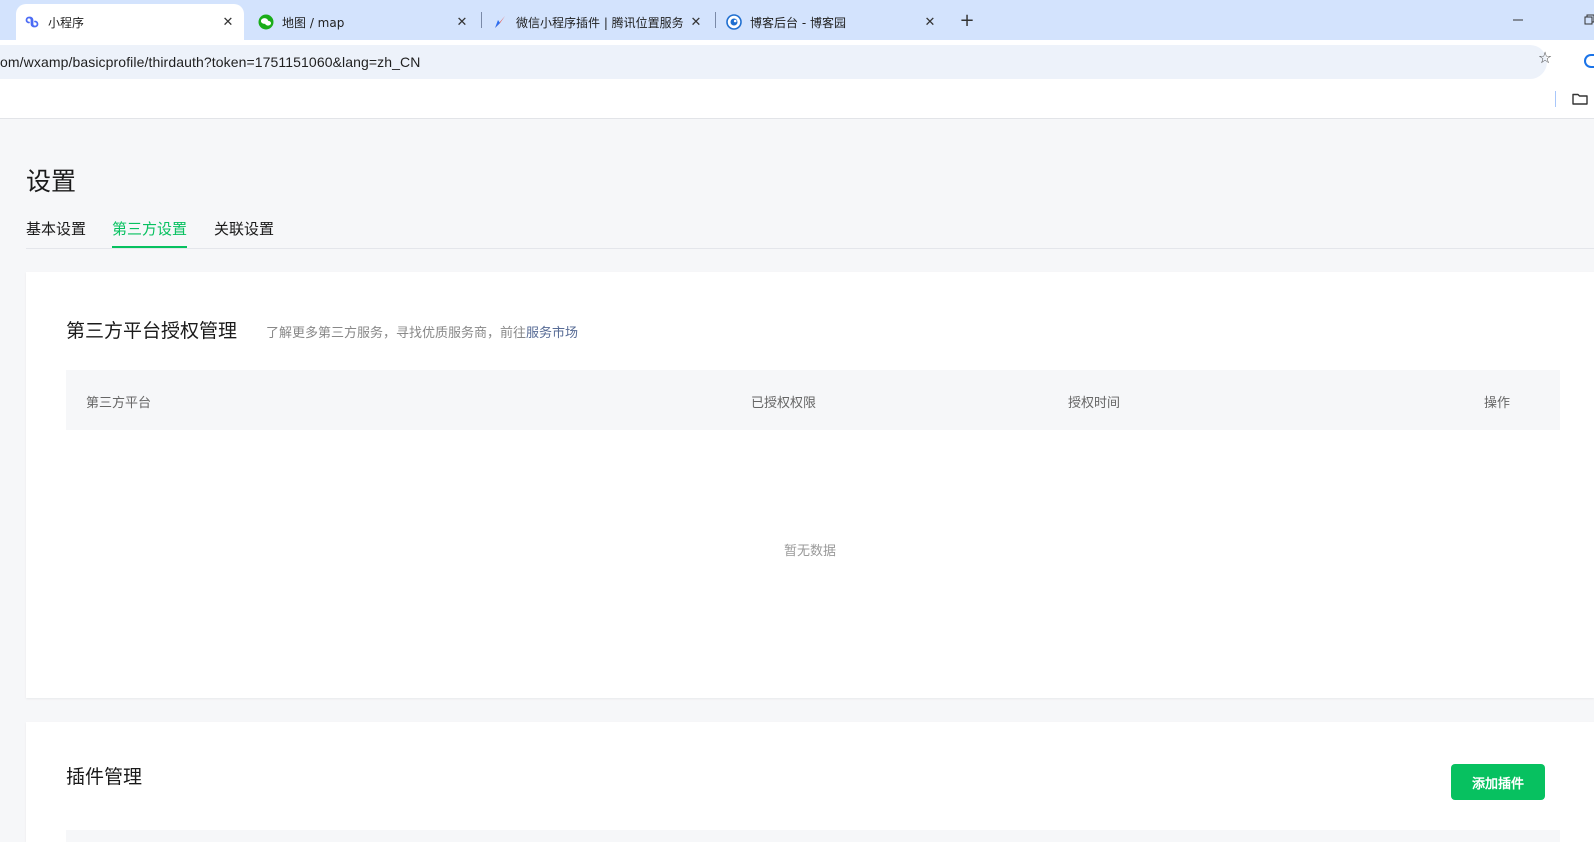 The image size is (1594, 842). What do you see at coordinates (500, 22) in the screenshot?
I see `tencent-location-icon` at bounding box center [500, 22].